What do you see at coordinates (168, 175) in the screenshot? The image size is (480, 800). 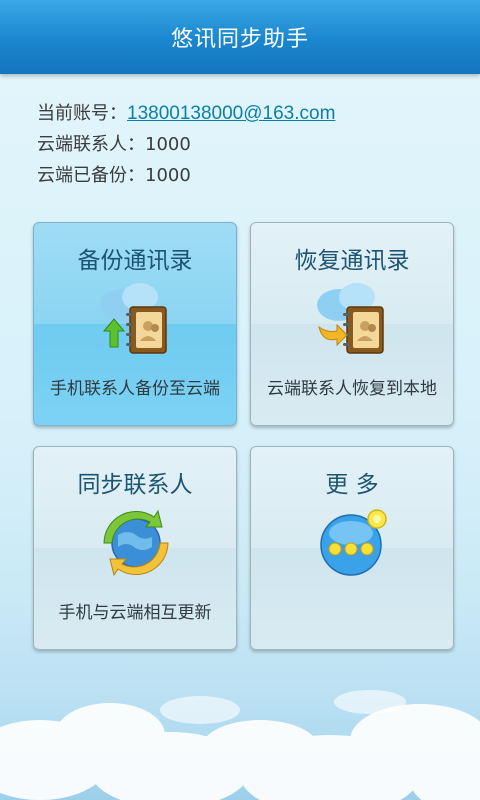 I see `cloud-backup-value: 1000` at bounding box center [168, 175].